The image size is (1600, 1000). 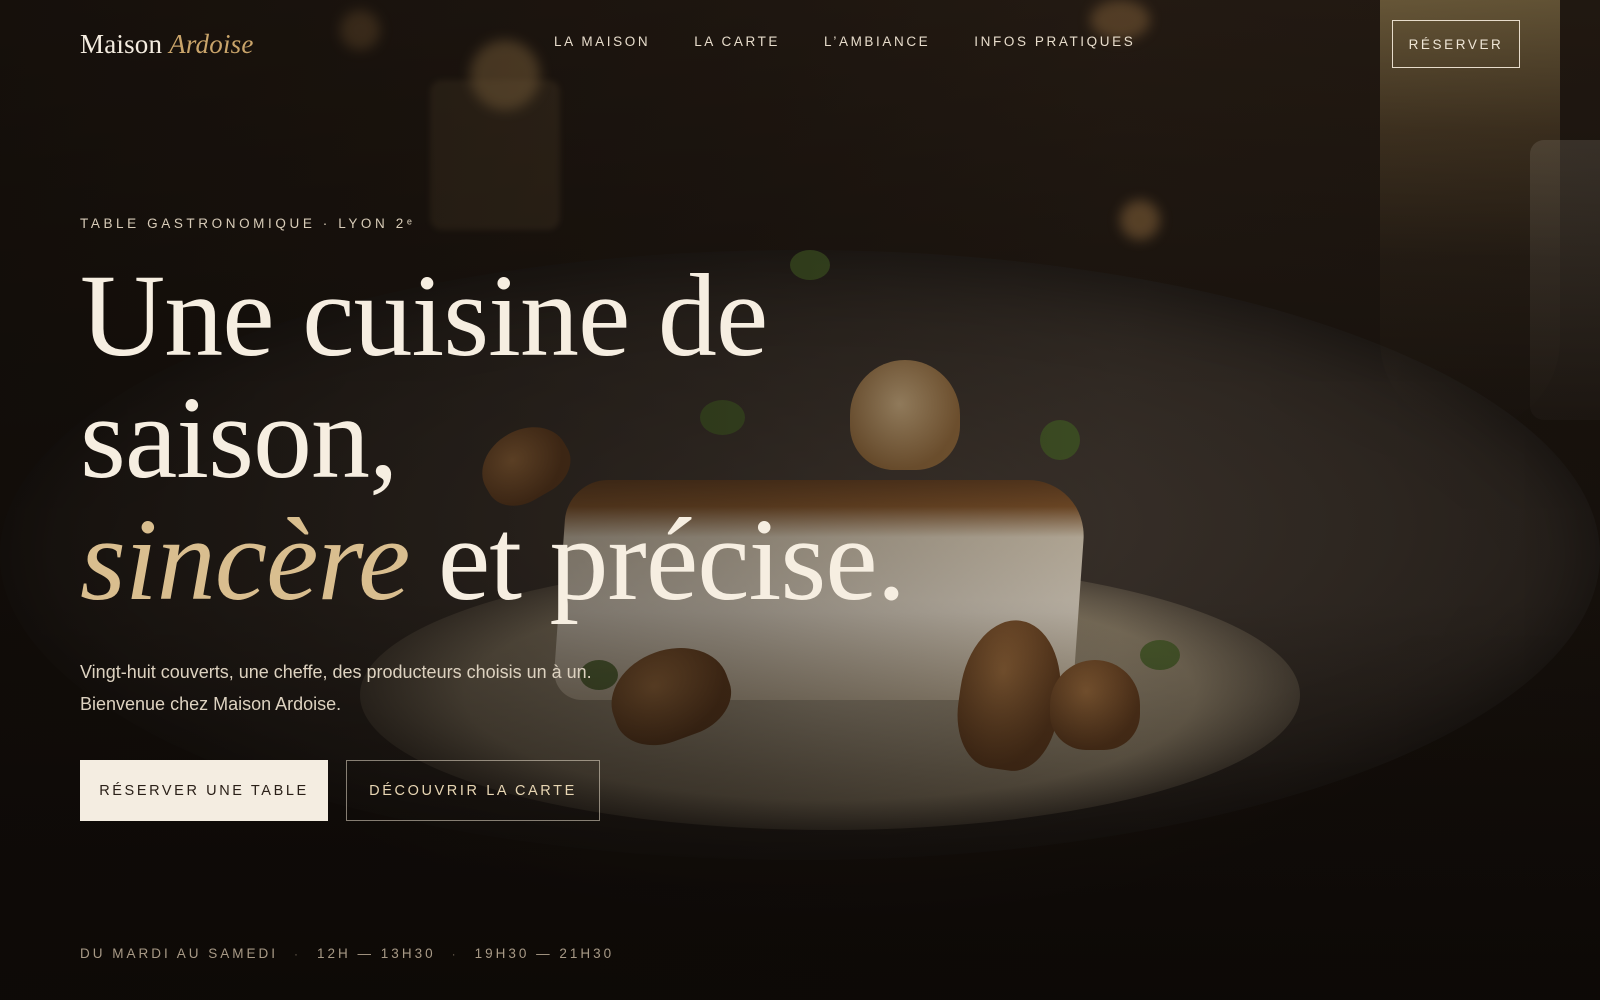 What do you see at coordinates (248, 223) in the screenshot?
I see `hero-eyebrow: TABLE GASTRONOMIQUE · LYON 2ᵉ` at bounding box center [248, 223].